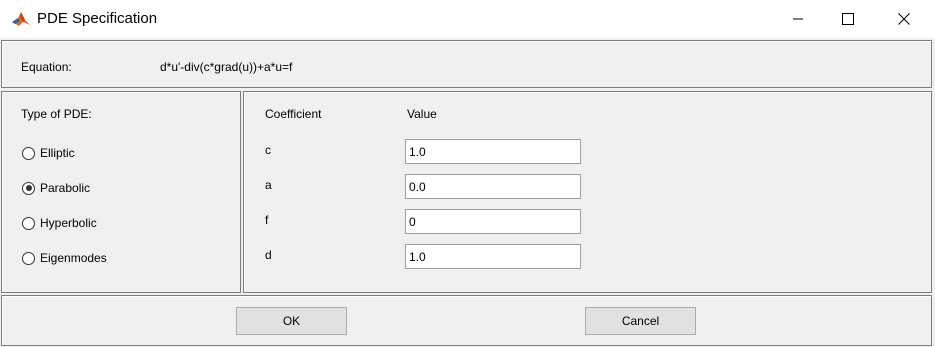 The image size is (935, 347). I want to click on maximize-button, so click(848, 19).